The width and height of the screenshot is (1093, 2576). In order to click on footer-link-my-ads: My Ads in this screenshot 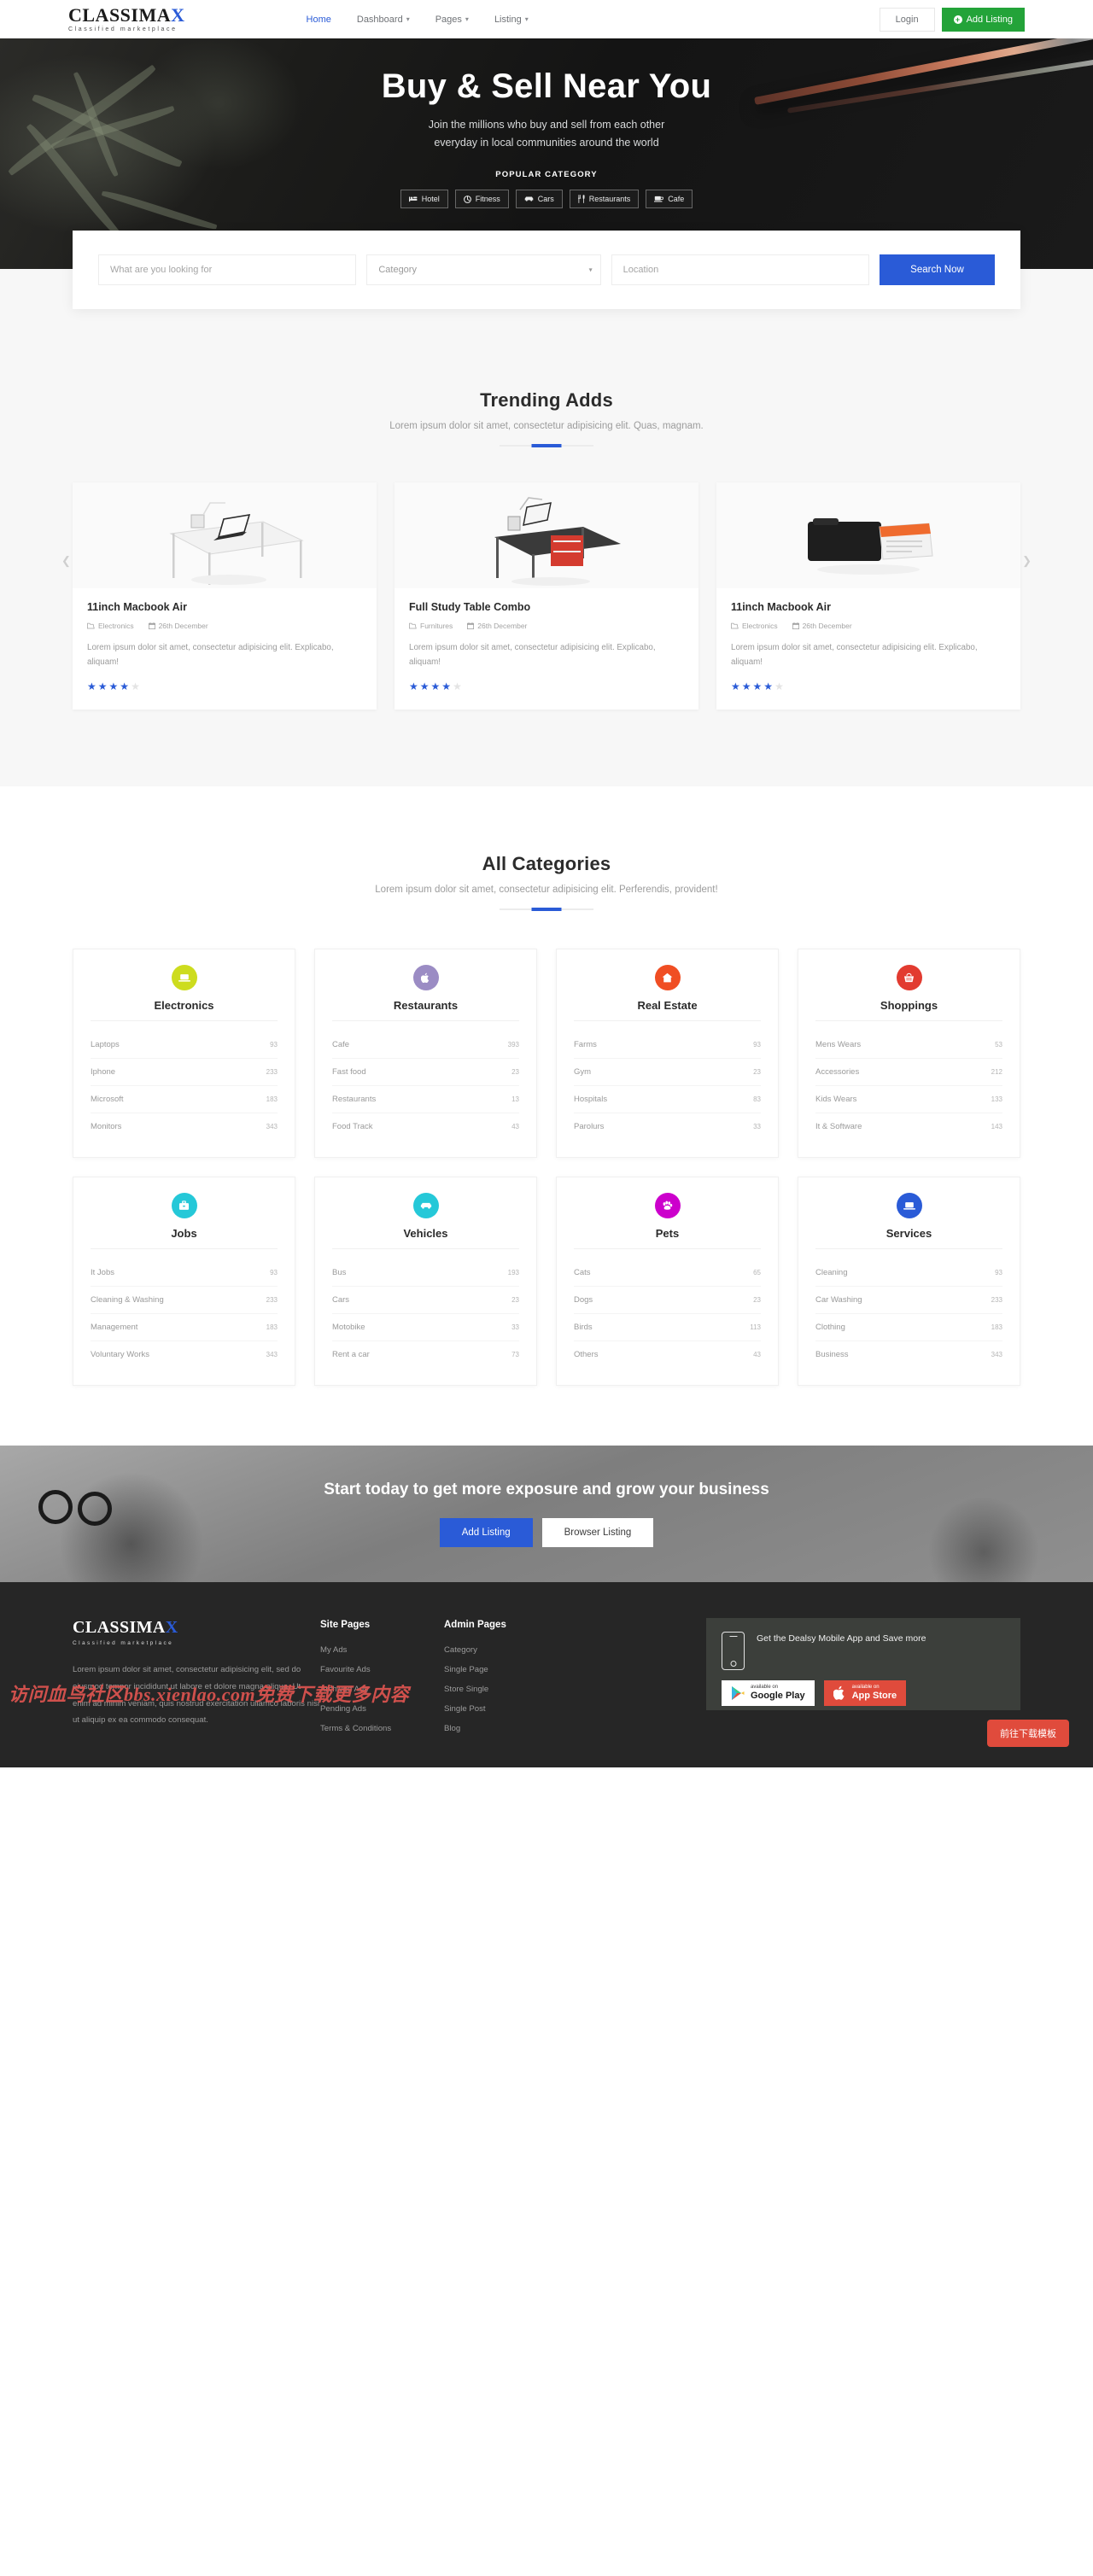, I will do `click(382, 1650)`.